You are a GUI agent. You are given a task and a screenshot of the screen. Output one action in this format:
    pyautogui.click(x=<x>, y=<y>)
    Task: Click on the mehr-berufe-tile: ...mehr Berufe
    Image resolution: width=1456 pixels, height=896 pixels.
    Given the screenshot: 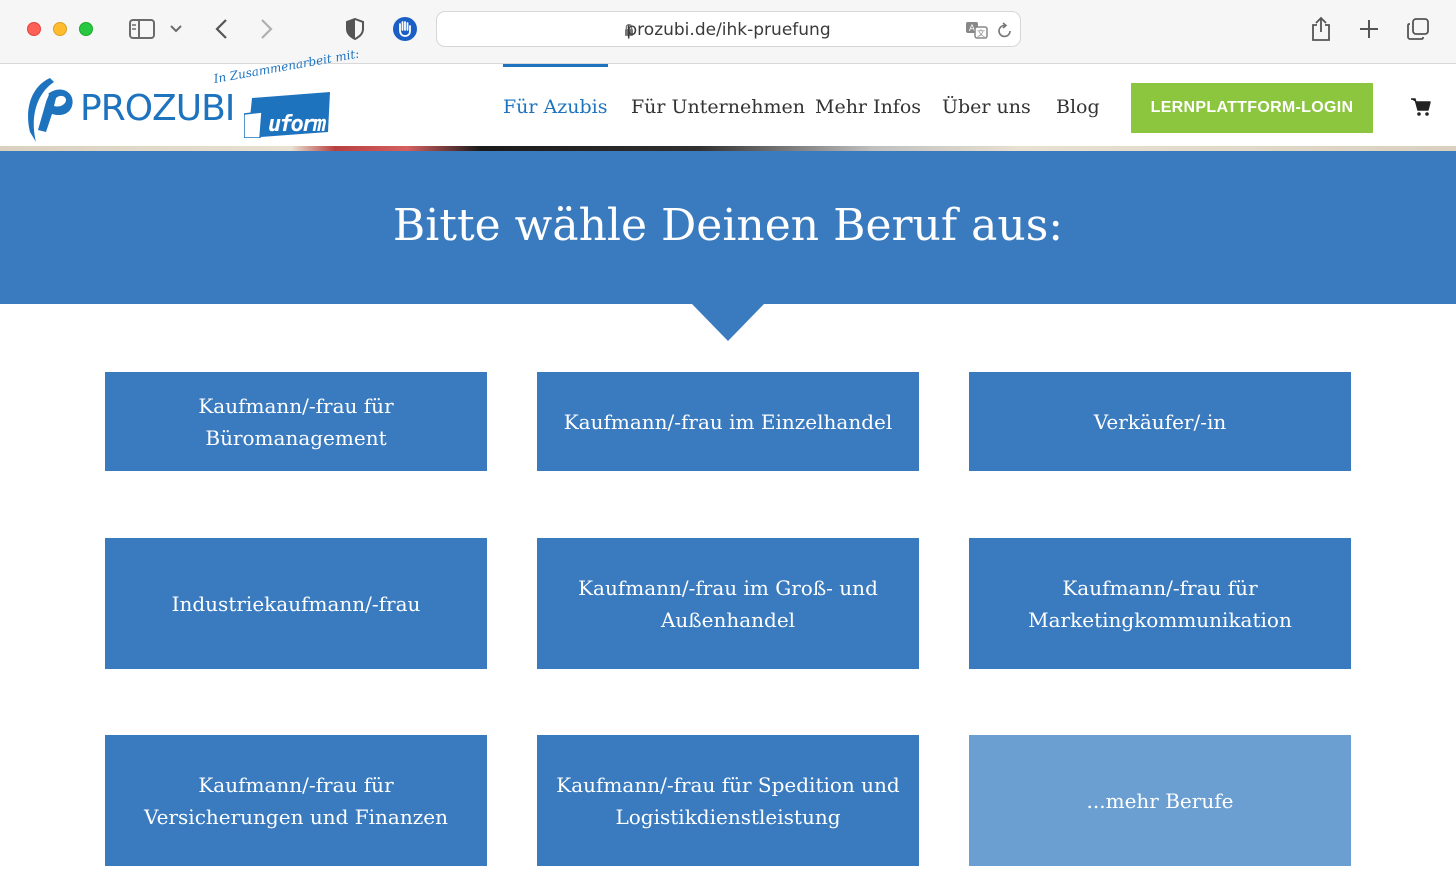 What is the action you would take?
    pyautogui.click(x=1160, y=800)
    